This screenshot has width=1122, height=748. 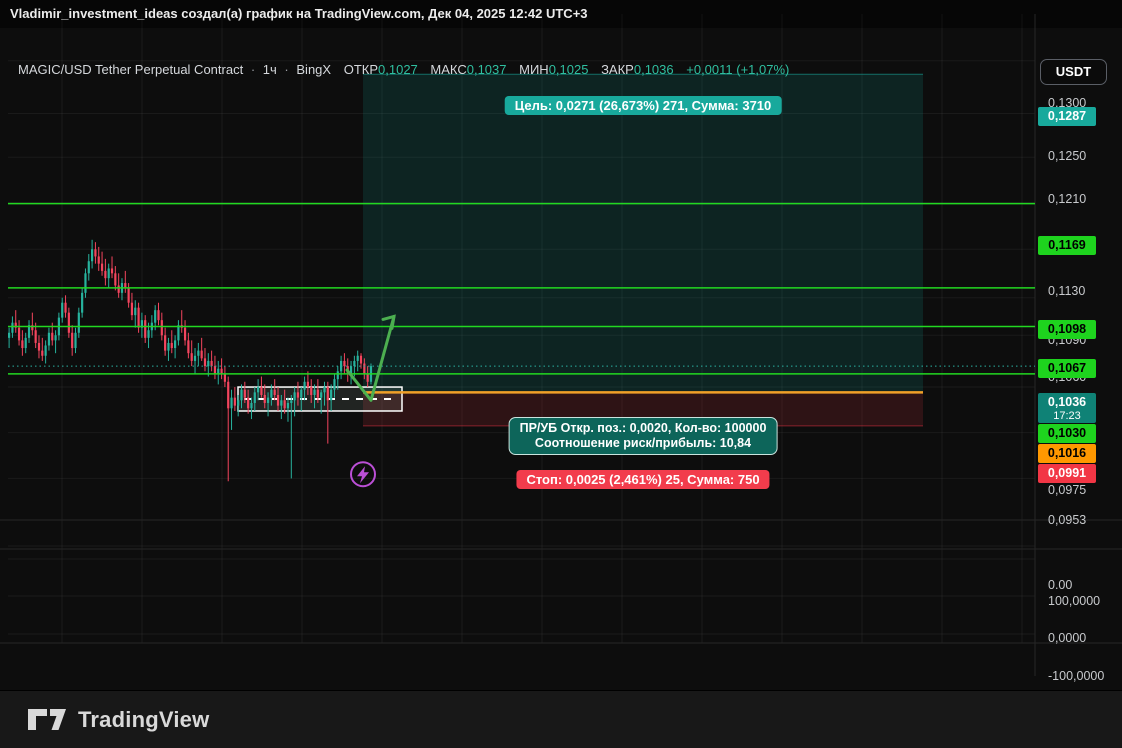 I want to click on position-stop-label: Стоп: 0,0025 (2,461%) 25, Сумма: 750, so click(x=643, y=479).